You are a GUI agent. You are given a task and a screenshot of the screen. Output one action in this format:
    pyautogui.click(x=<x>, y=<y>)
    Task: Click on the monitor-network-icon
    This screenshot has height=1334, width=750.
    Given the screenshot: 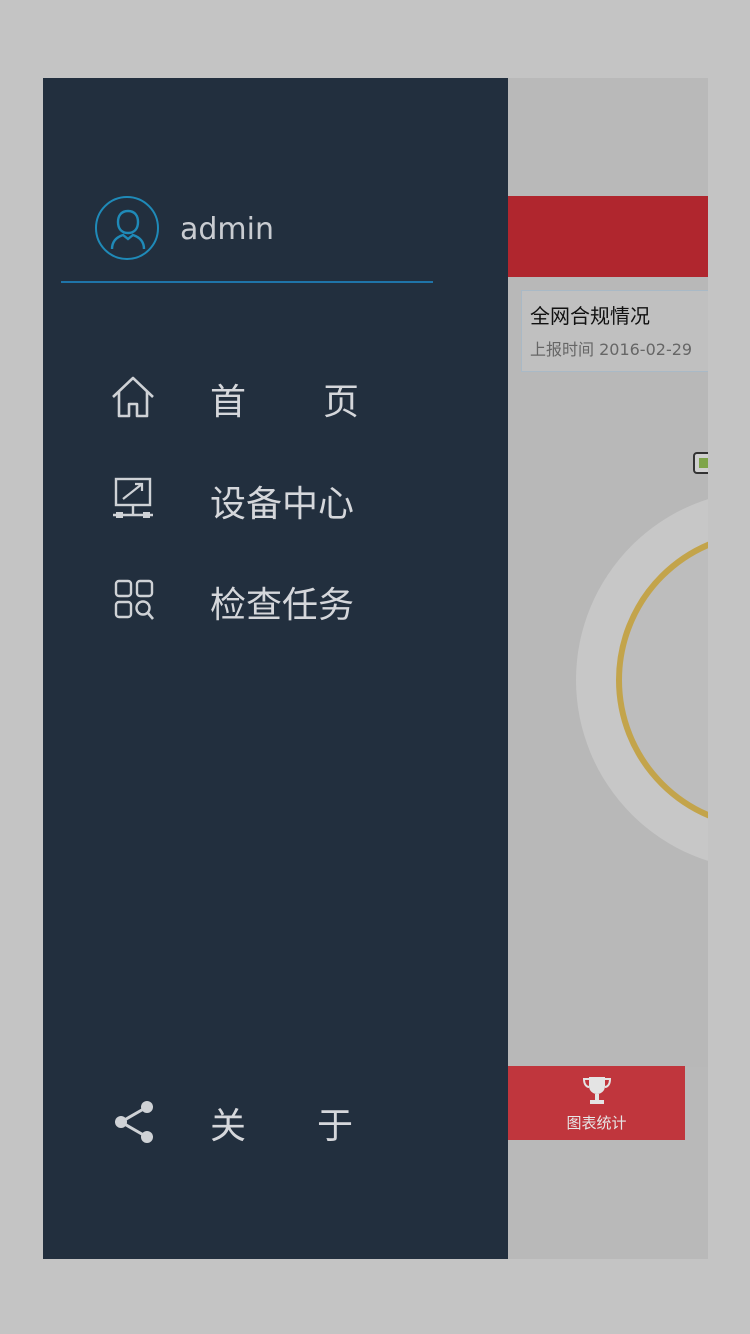 What is the action you would take?
    pyautogui.click(x=133, y=497)
    